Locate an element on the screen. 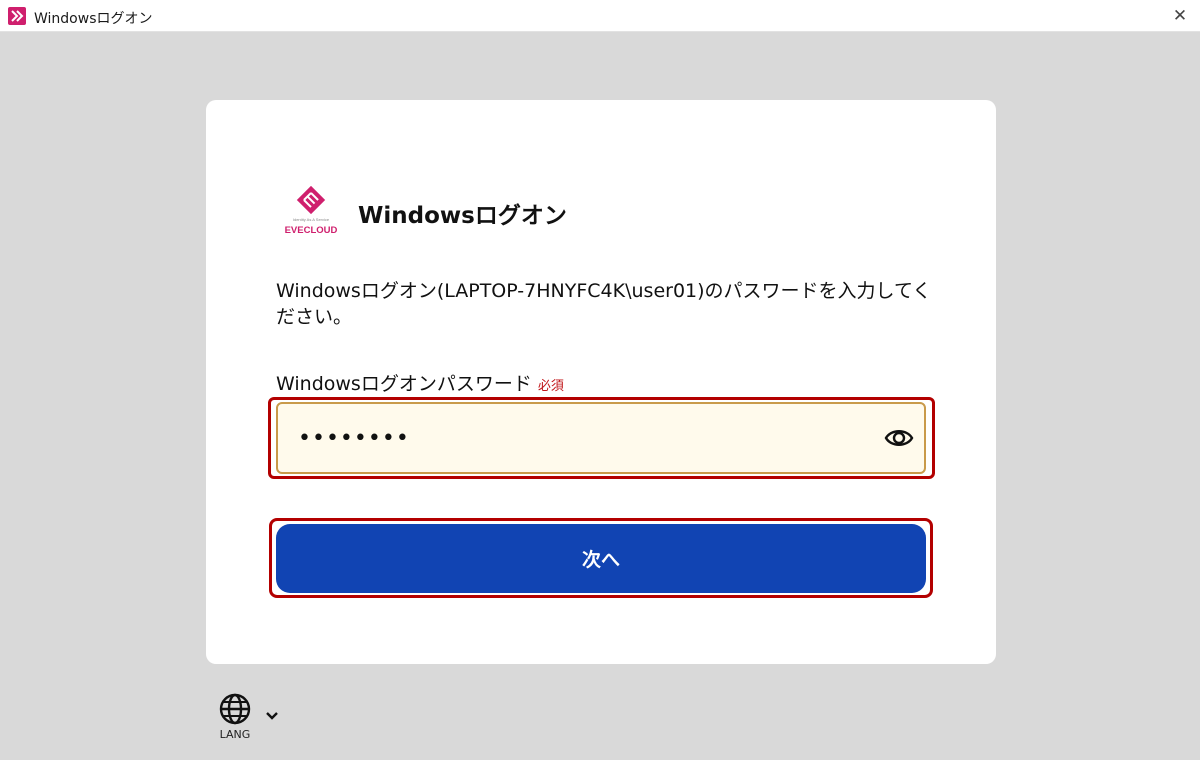 The width and height of the screenshot is (1200, 760). language-selector: LANG is located at coordinates (254, 720).